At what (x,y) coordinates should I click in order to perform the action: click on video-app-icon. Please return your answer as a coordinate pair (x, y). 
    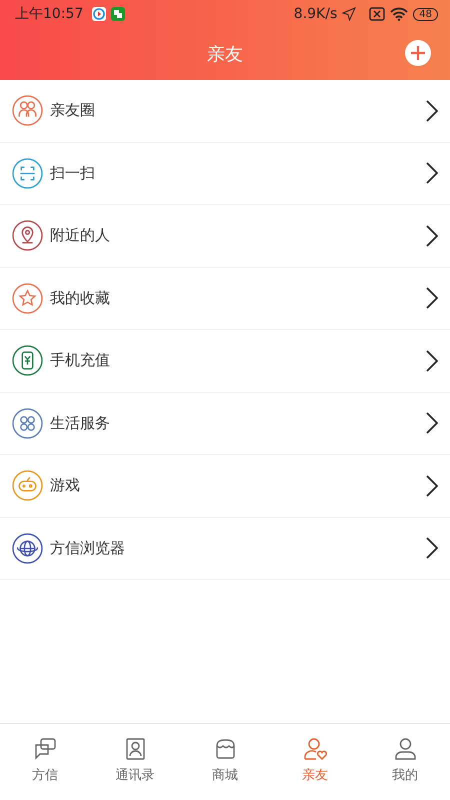
    Looking at the image, I should click on (99, 14).